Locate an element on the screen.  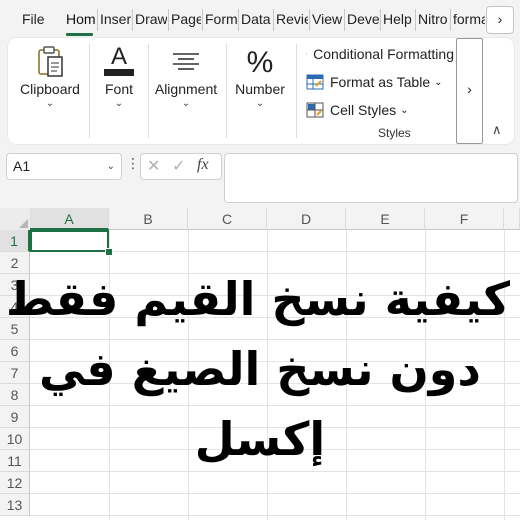
overlay-title-line-2: دون نسخ الصيغ في is located at coordinates (260, 369).